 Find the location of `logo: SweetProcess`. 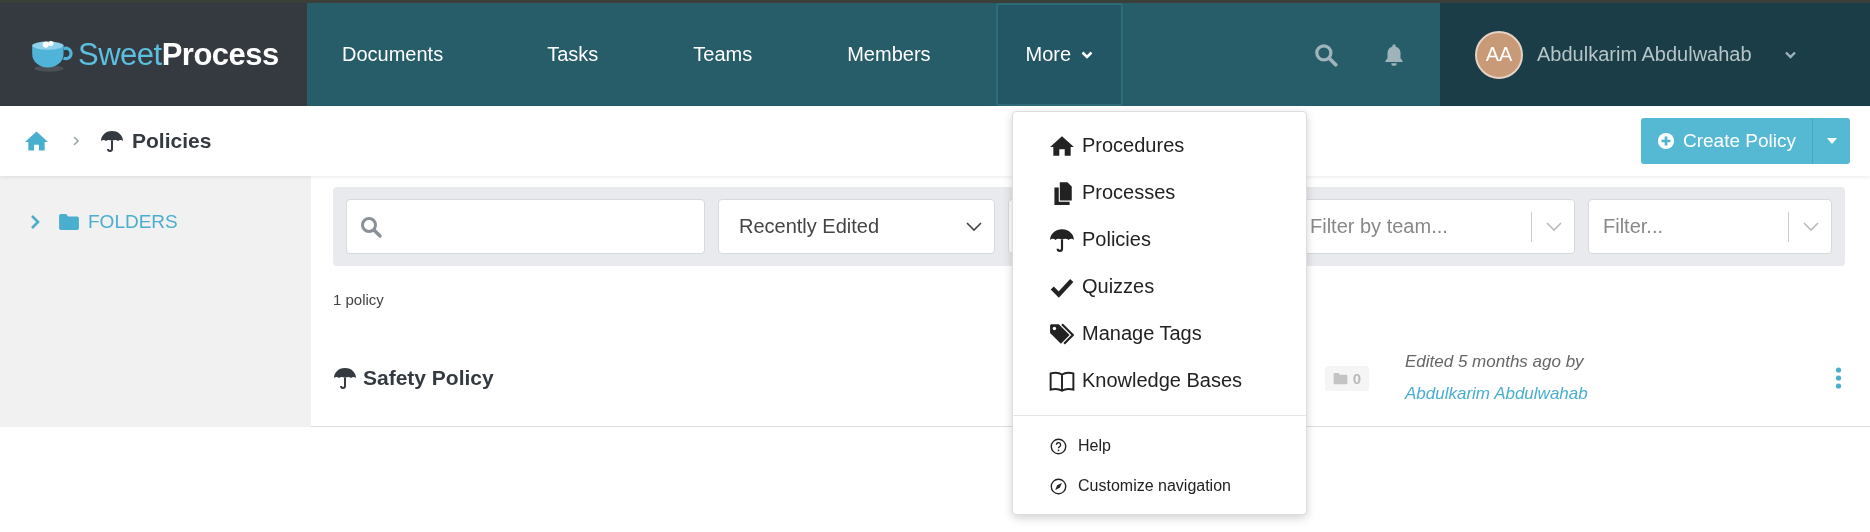

logo: SweetProcess is located at coordinates (153, 54).